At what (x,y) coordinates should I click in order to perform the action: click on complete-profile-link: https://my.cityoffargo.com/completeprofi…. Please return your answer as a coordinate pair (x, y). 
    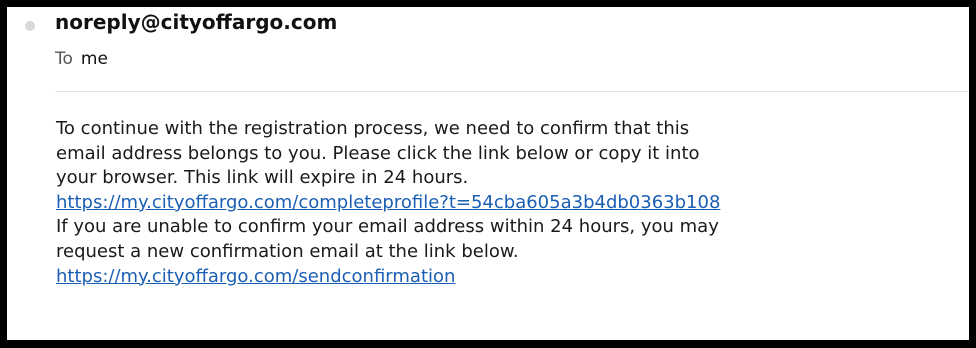
    Looking at the image, I should click on (508, 203).